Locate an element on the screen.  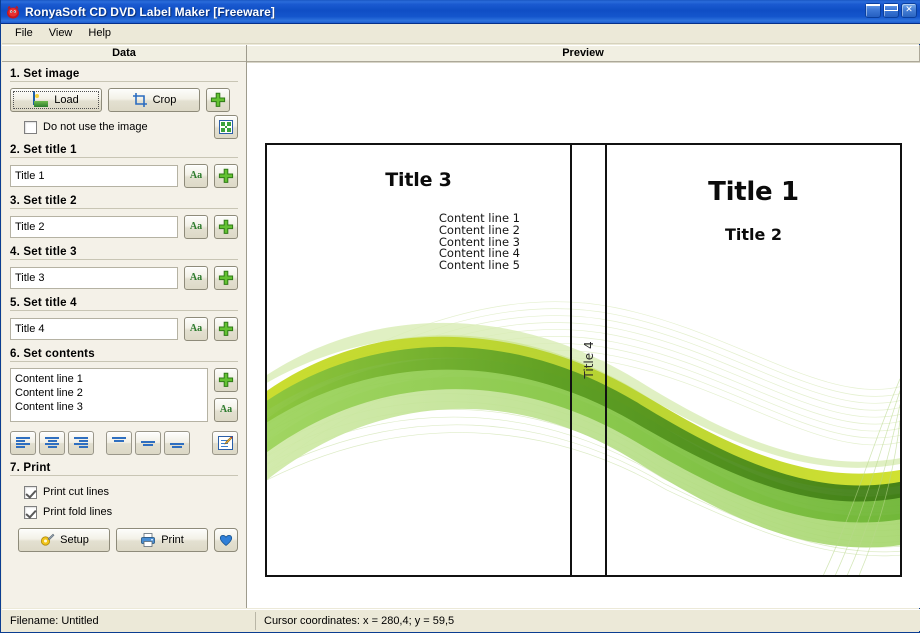
favorite-button is located at coordinates (226, 540).